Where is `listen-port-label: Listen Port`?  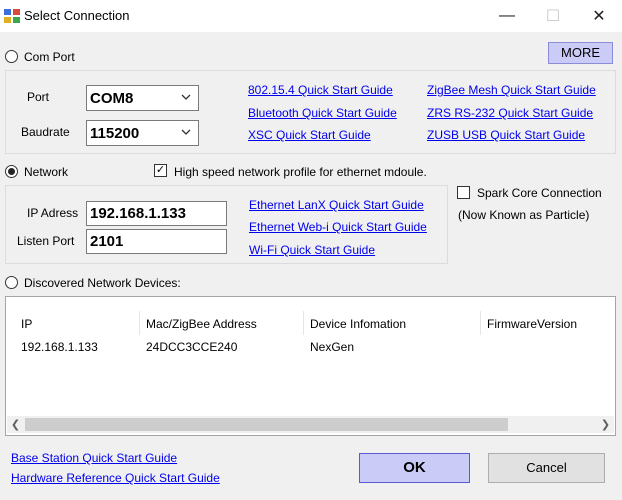 listen-port-label: Listen Port is located at coordinates (46, 241).